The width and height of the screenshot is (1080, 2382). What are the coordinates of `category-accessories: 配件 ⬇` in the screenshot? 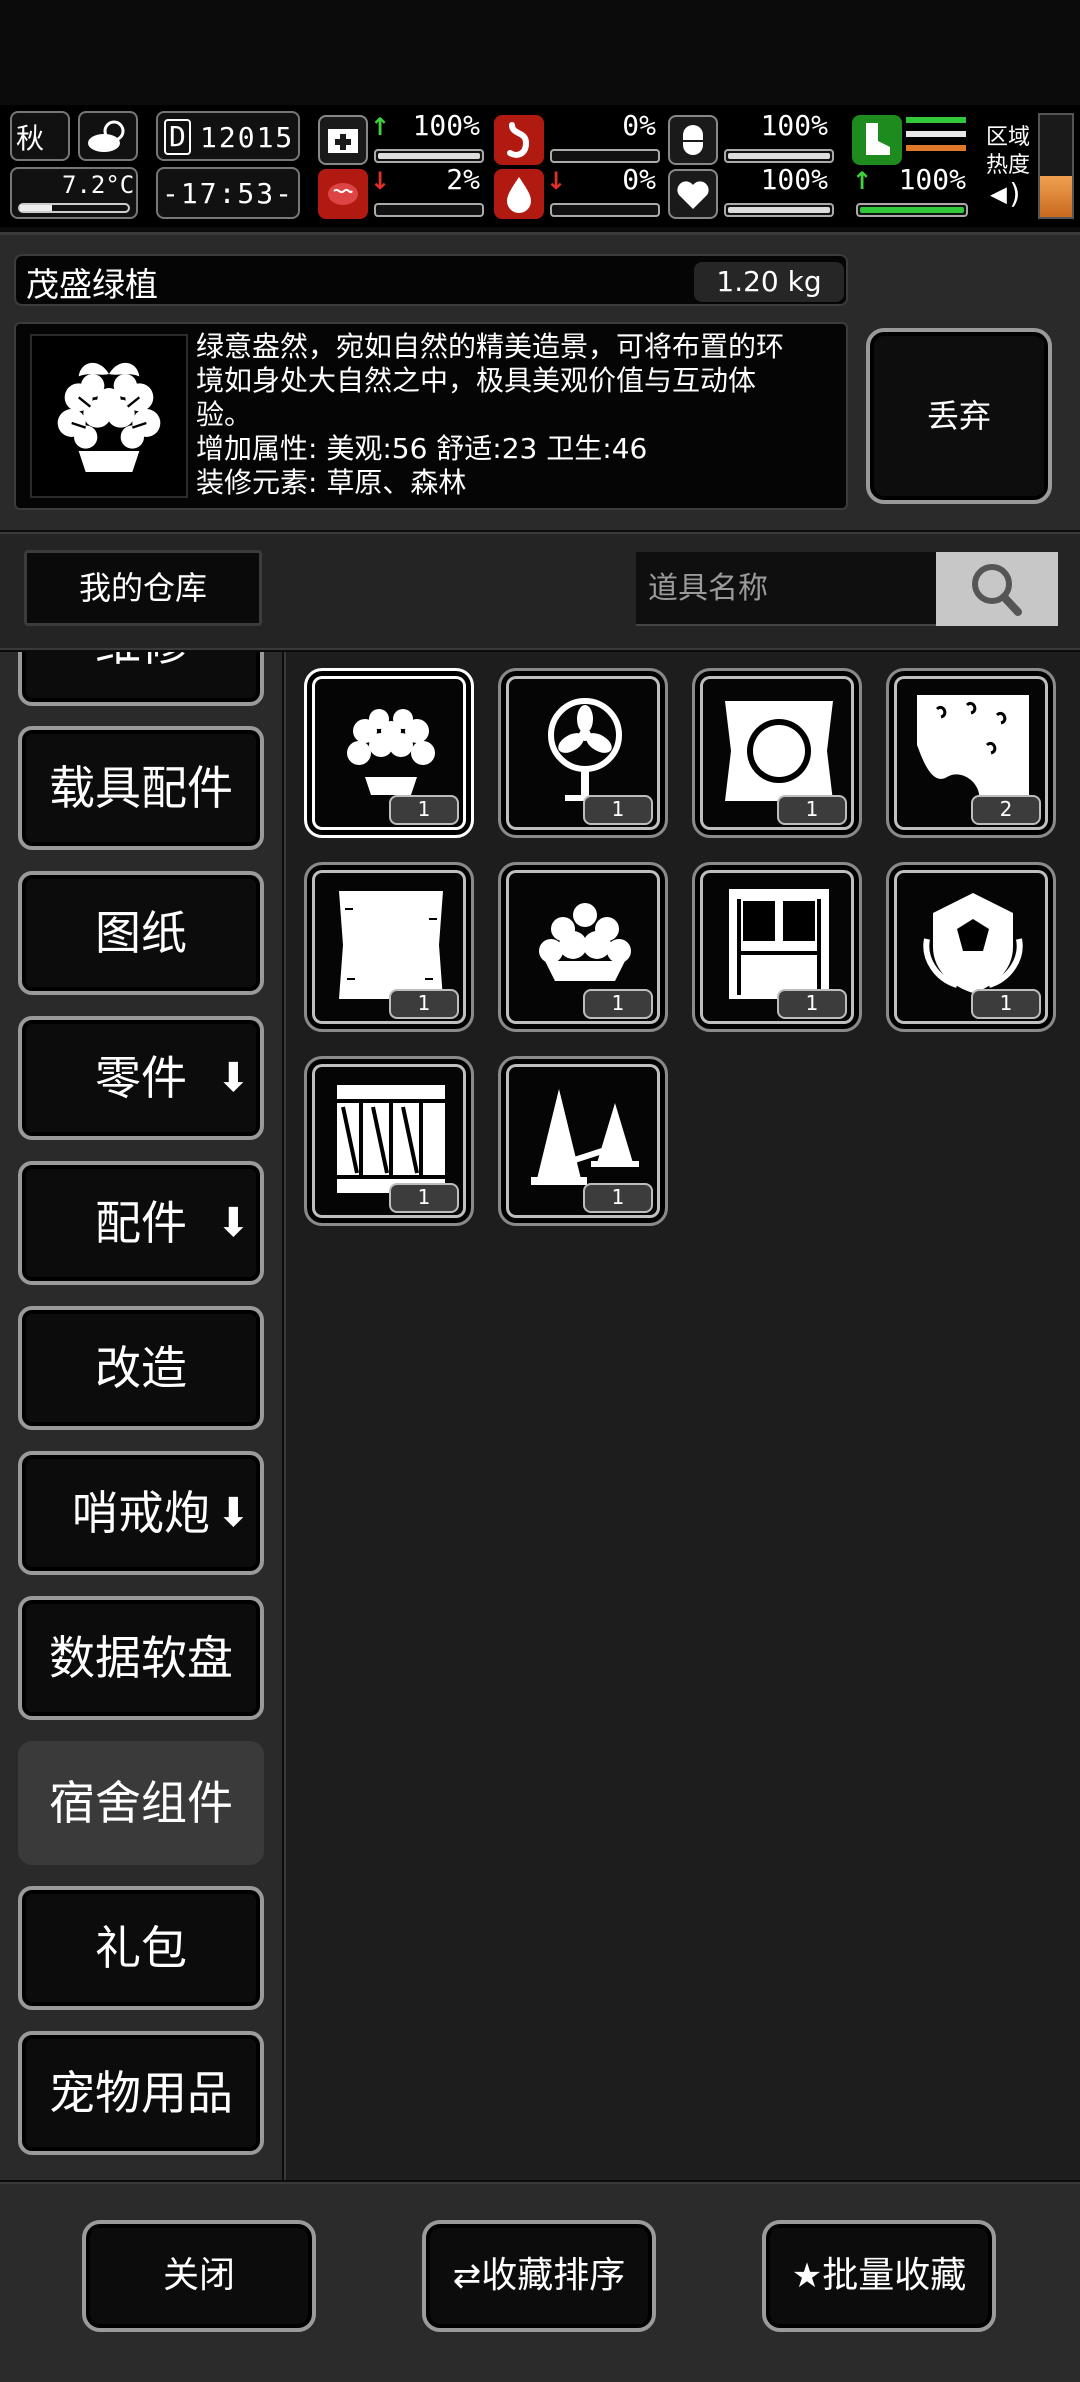 It's located at (141, 1223).